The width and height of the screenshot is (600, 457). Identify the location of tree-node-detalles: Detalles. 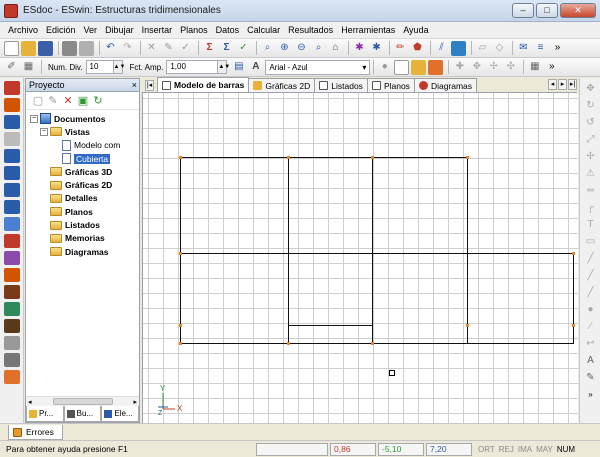
(82, 198).